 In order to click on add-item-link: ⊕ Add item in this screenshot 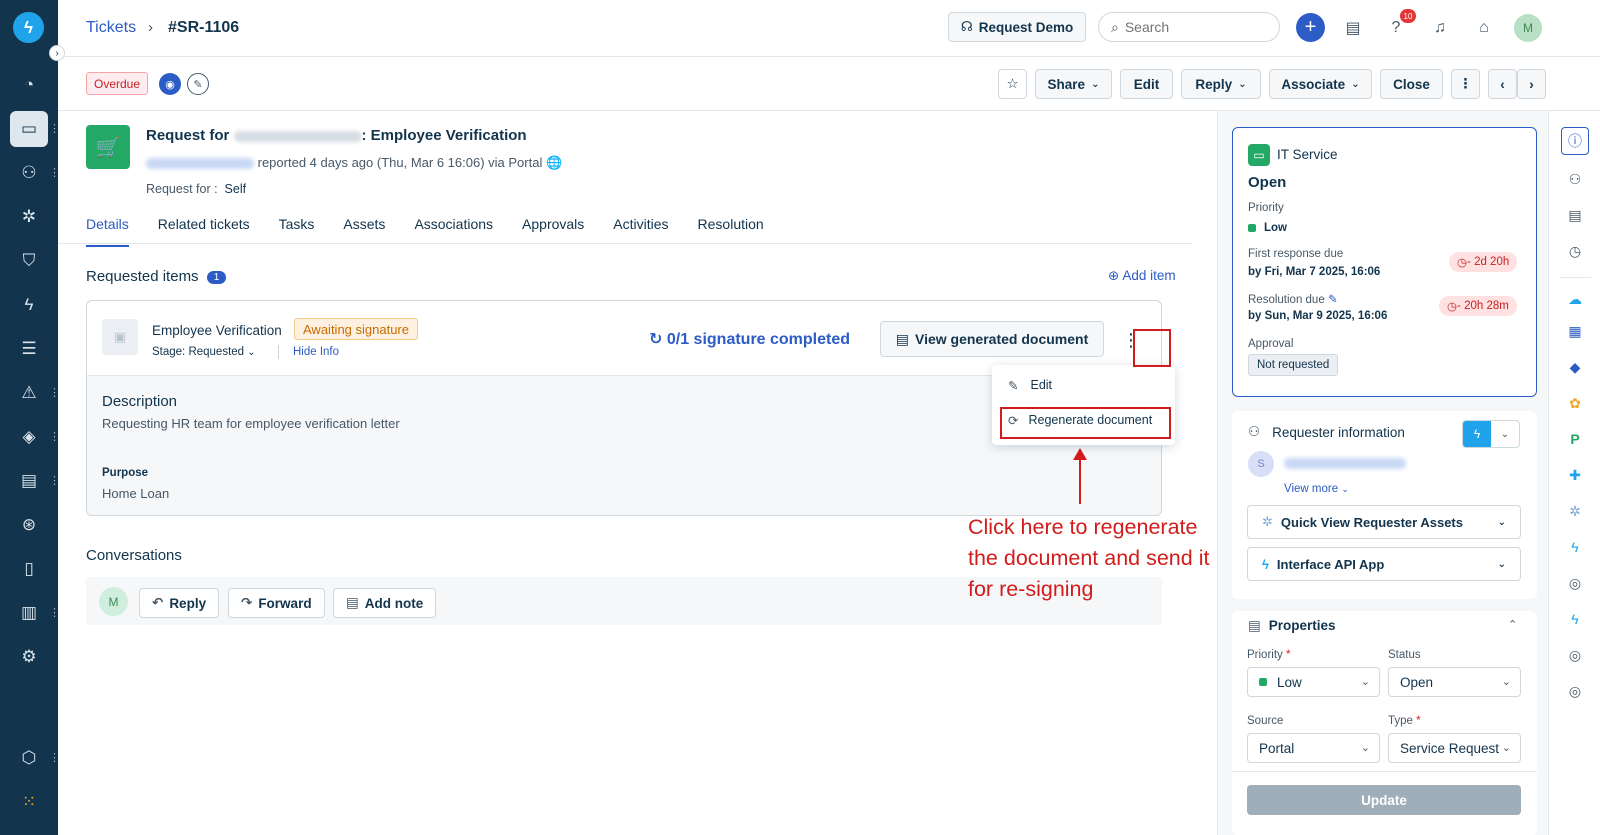, I will do `click(1142, 276)`.